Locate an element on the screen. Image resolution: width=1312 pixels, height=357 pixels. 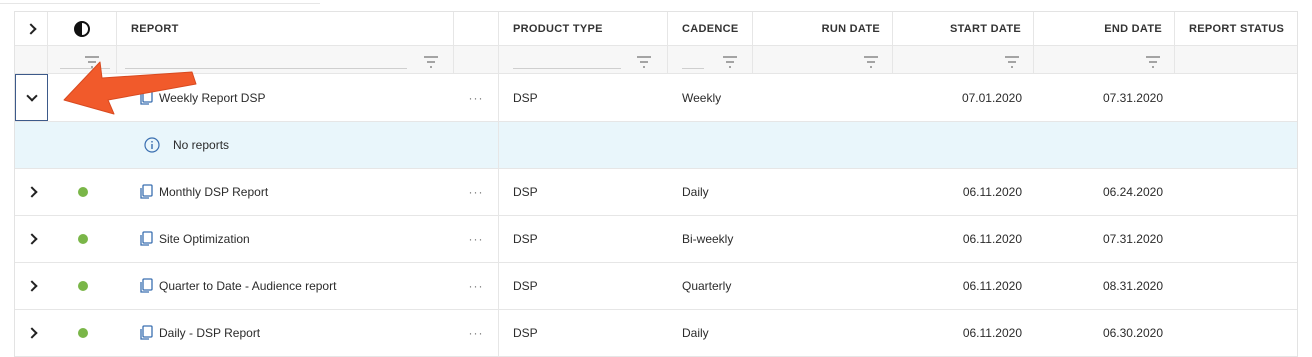
filter-cell-status is located at coordinates (82, 59).